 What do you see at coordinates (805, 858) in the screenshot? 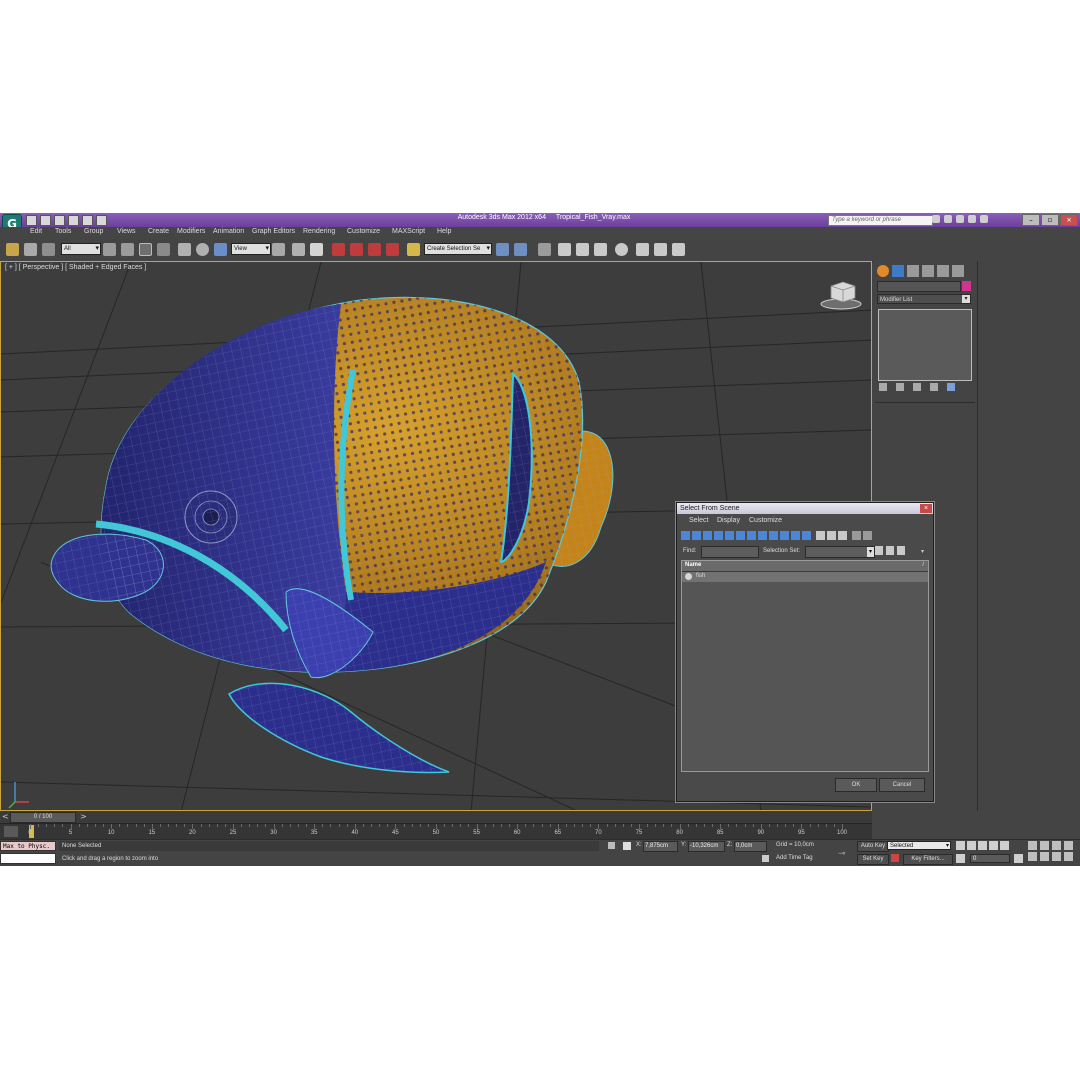
I see `add-time-tag-button: Add Time Tag` at bounding box center [805, 858].